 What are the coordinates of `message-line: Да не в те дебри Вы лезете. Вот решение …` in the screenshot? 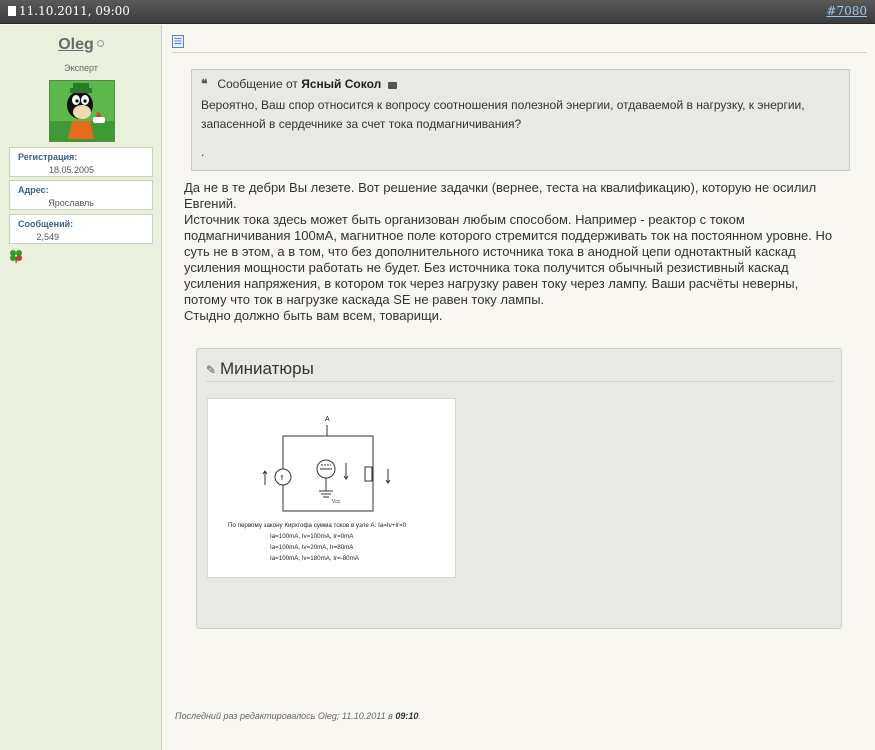 It's located at (500, 187).